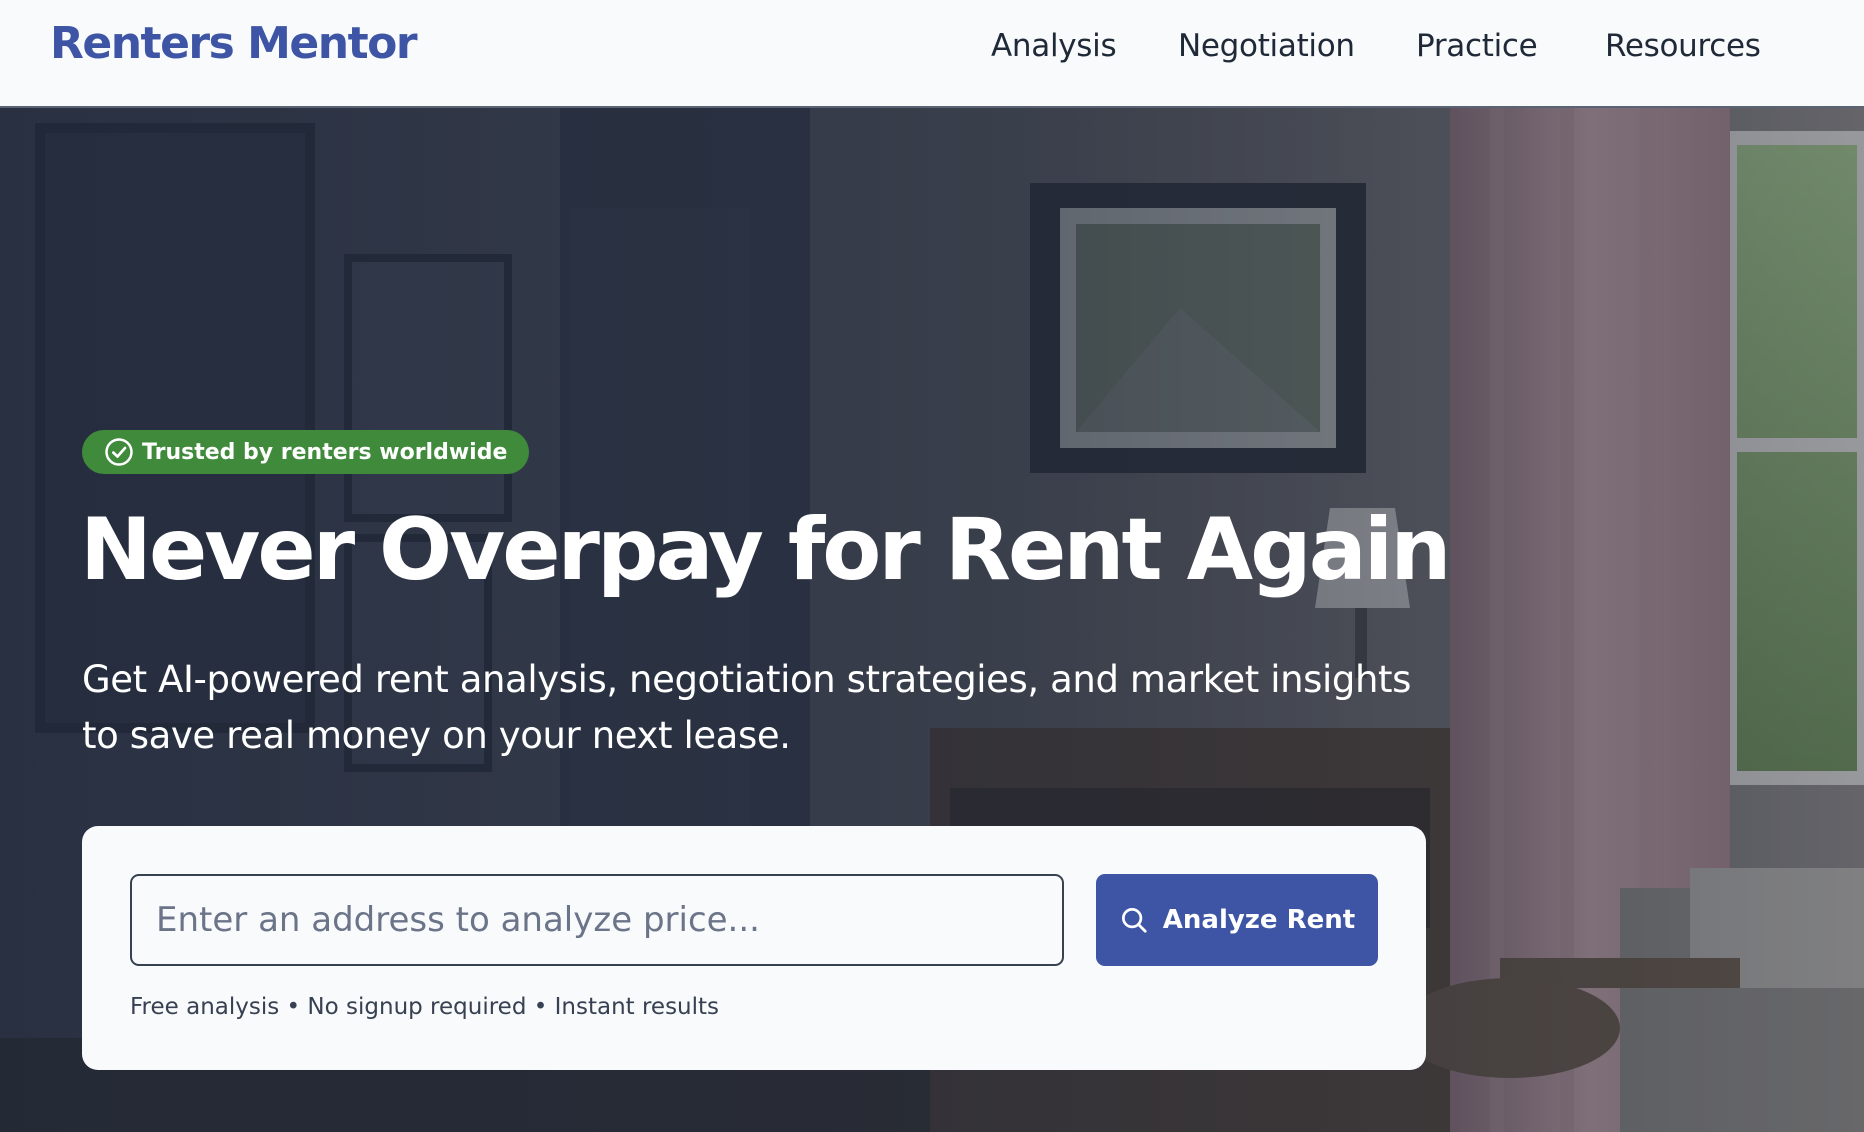 This screenshot has width=1864, height=1132. I want to click on hero-subhead-line-2: to save real money on your next lease., so click(436, 735).